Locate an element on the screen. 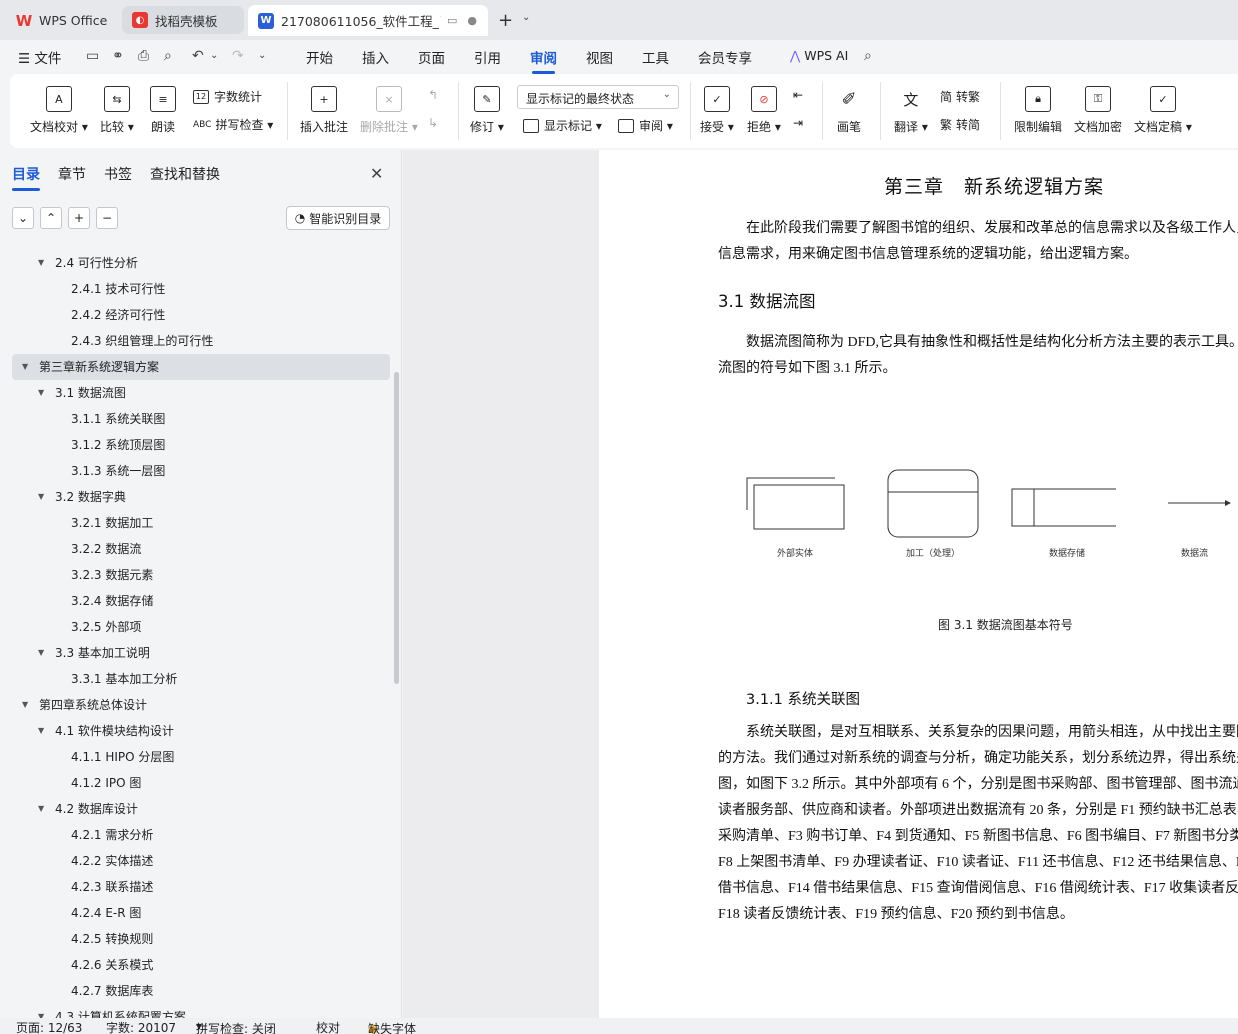  wps-ai-button: ⋀ WPS AI is located at coordinates (819, 55).